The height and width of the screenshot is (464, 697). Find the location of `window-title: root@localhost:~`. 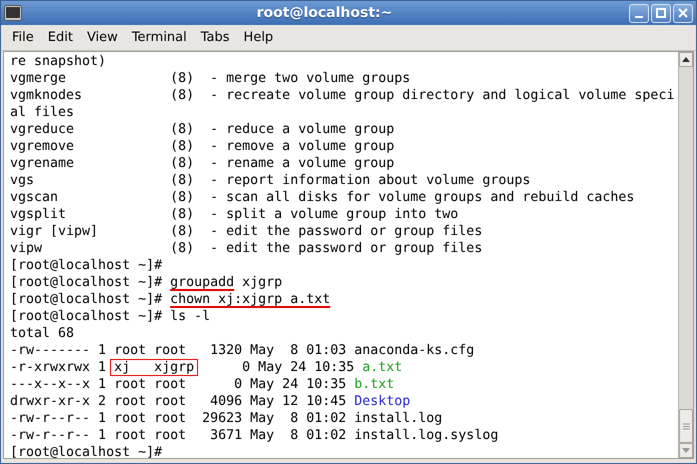

window-title: root@localhost:~ is located at coordinates (325, 13).